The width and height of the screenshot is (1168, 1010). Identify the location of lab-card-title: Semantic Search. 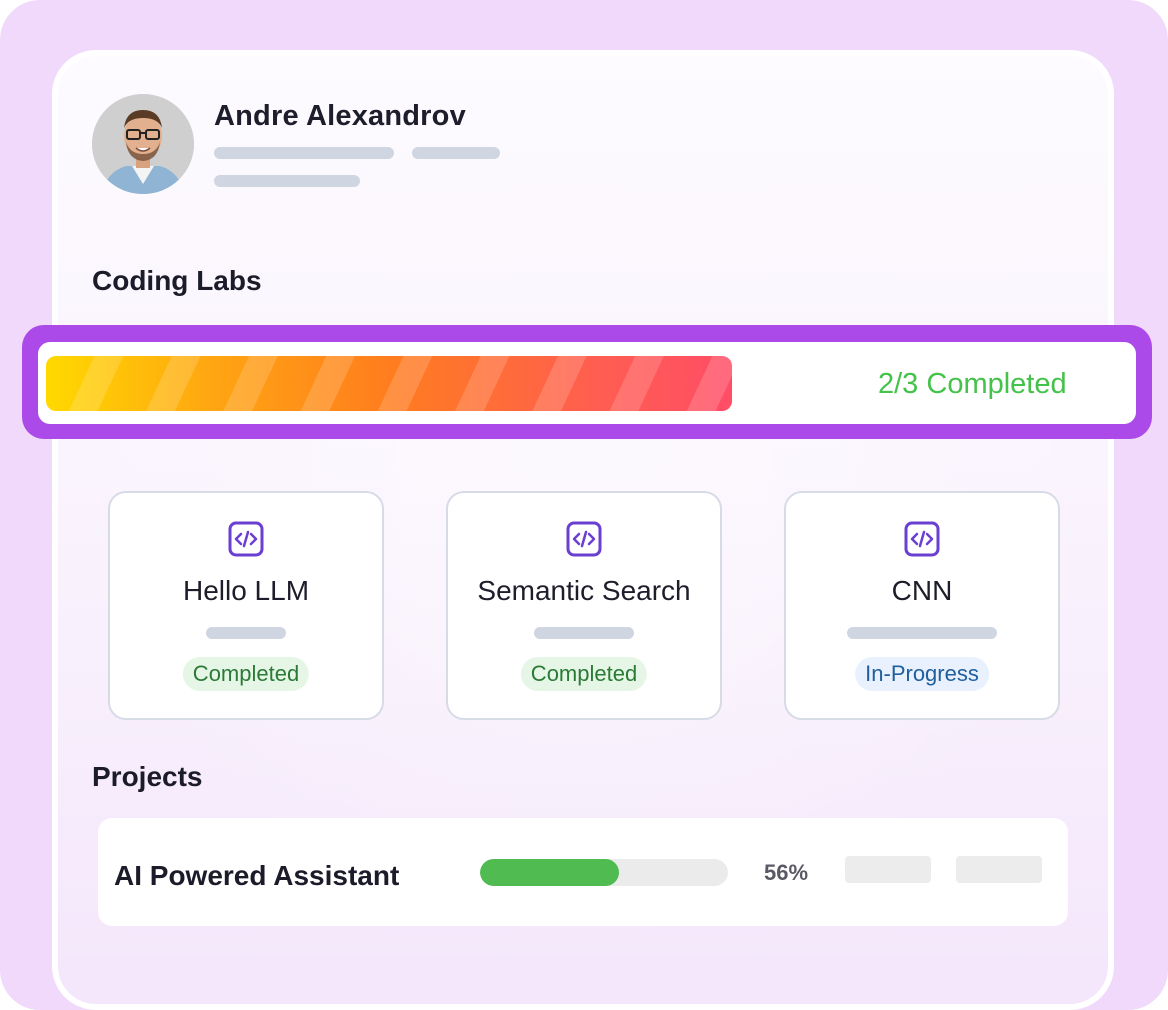
(584, 590).